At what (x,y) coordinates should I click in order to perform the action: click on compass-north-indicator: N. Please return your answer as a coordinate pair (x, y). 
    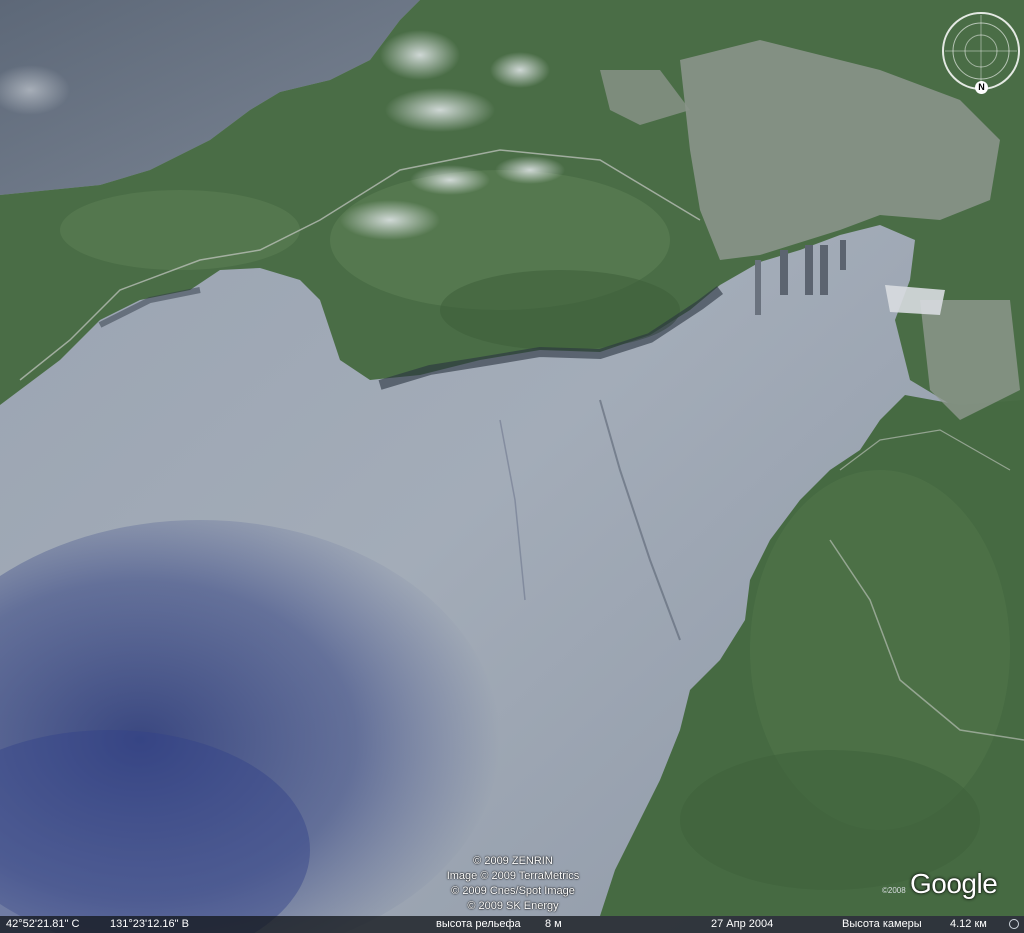
    Looking at the image, I should click on (981, 87).